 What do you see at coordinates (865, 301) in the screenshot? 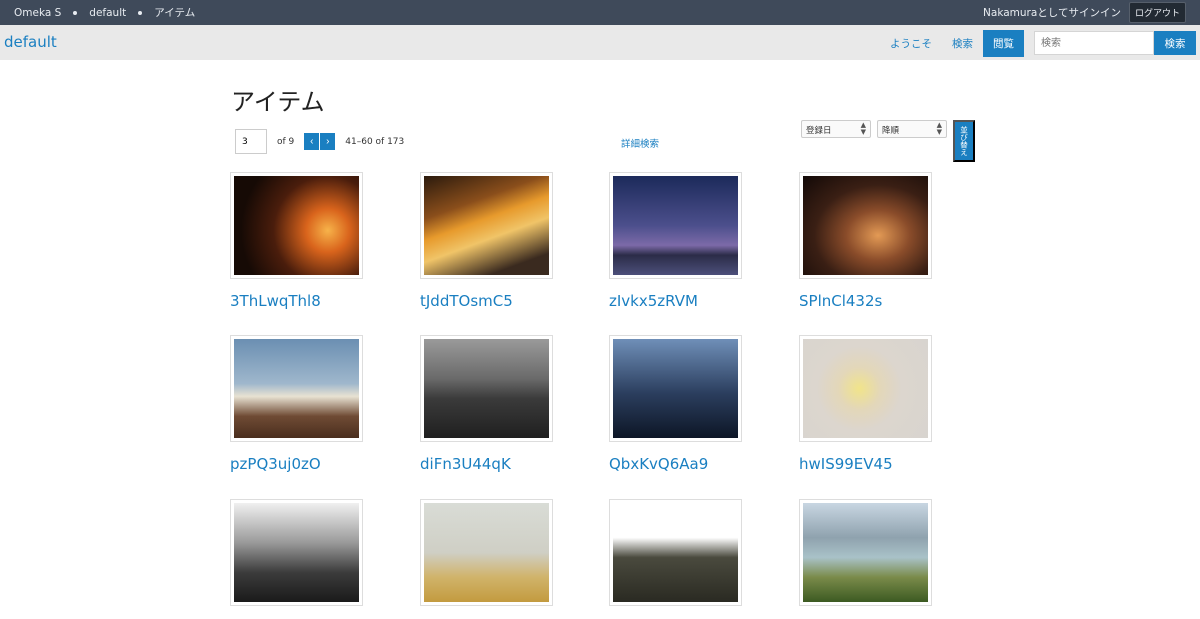
I see `item-title: SPlnCl432s` at bounding box center [865, 301].